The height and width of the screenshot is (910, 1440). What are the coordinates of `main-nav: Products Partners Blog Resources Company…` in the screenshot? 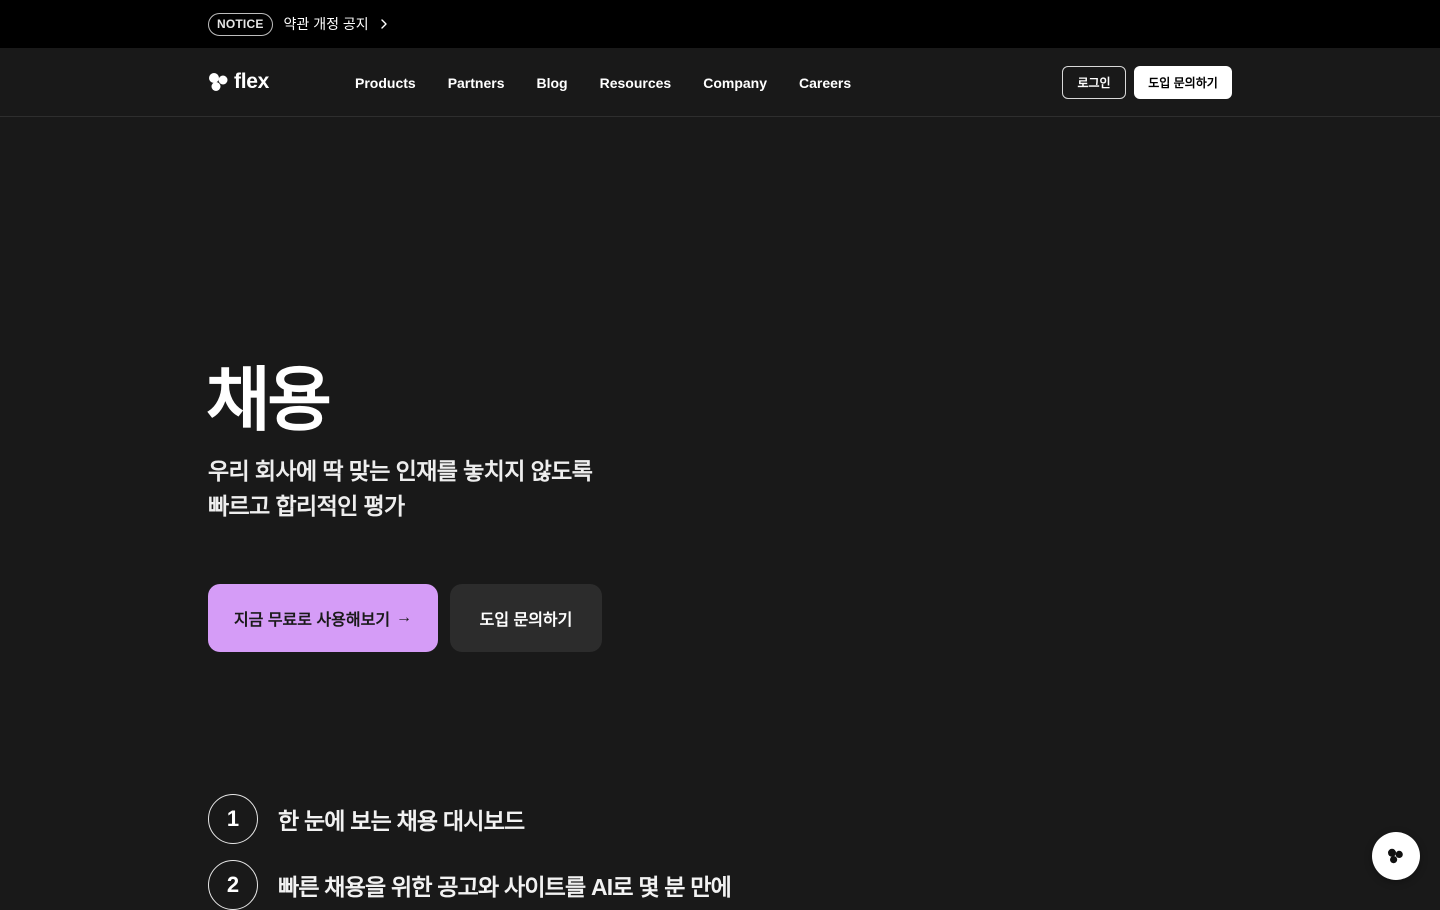 It's located at (619, 83).